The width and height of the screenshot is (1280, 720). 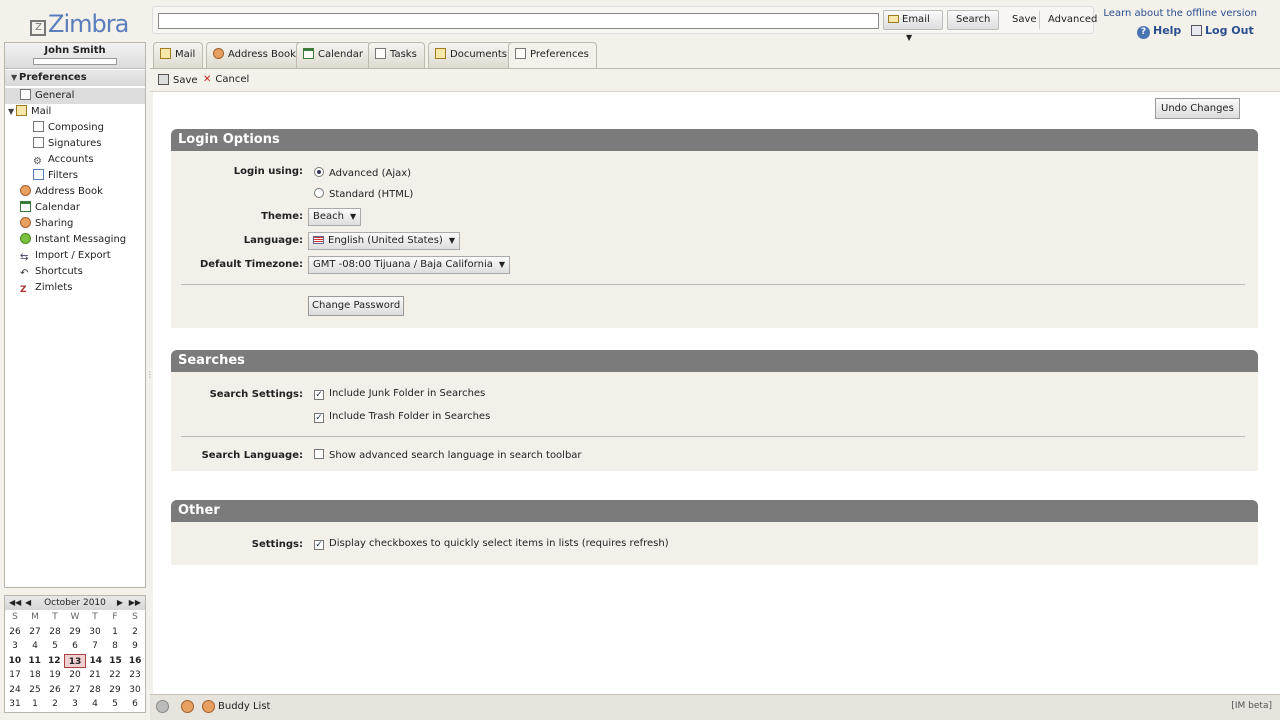 What do you see at coordinates (35, 661) in the screenshot?
I see `calendar-day: 11` at bounding box center [35, 661].